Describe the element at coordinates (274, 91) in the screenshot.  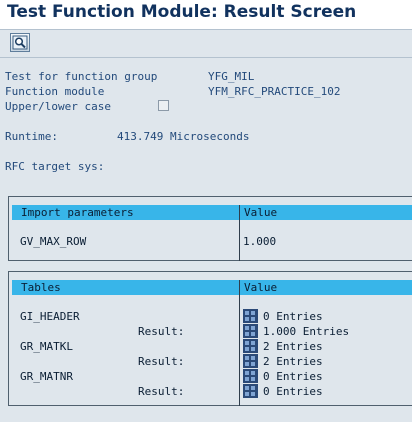
I see `function-module-value: YFM_RFC_PRACTICE_102` at that location.